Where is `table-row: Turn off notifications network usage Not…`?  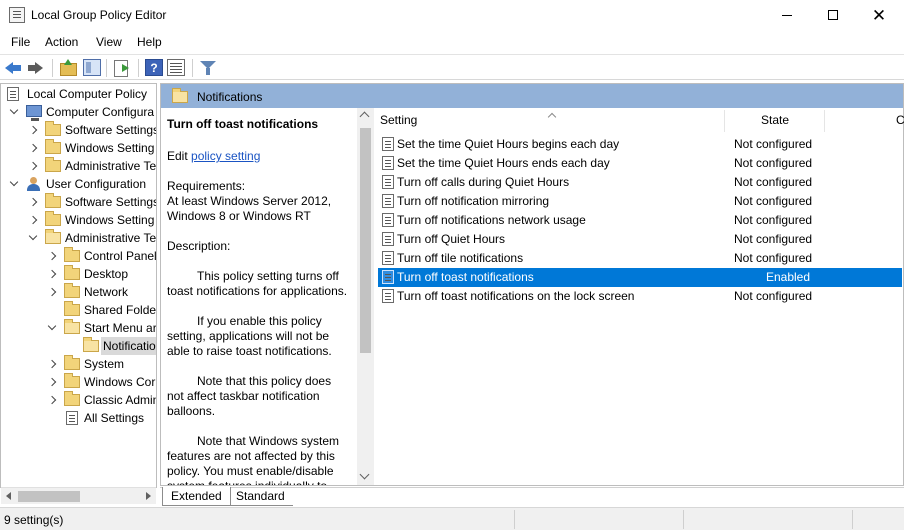
table-row: Turn off notifications network usage Not… is located at coordinates (640, 220).